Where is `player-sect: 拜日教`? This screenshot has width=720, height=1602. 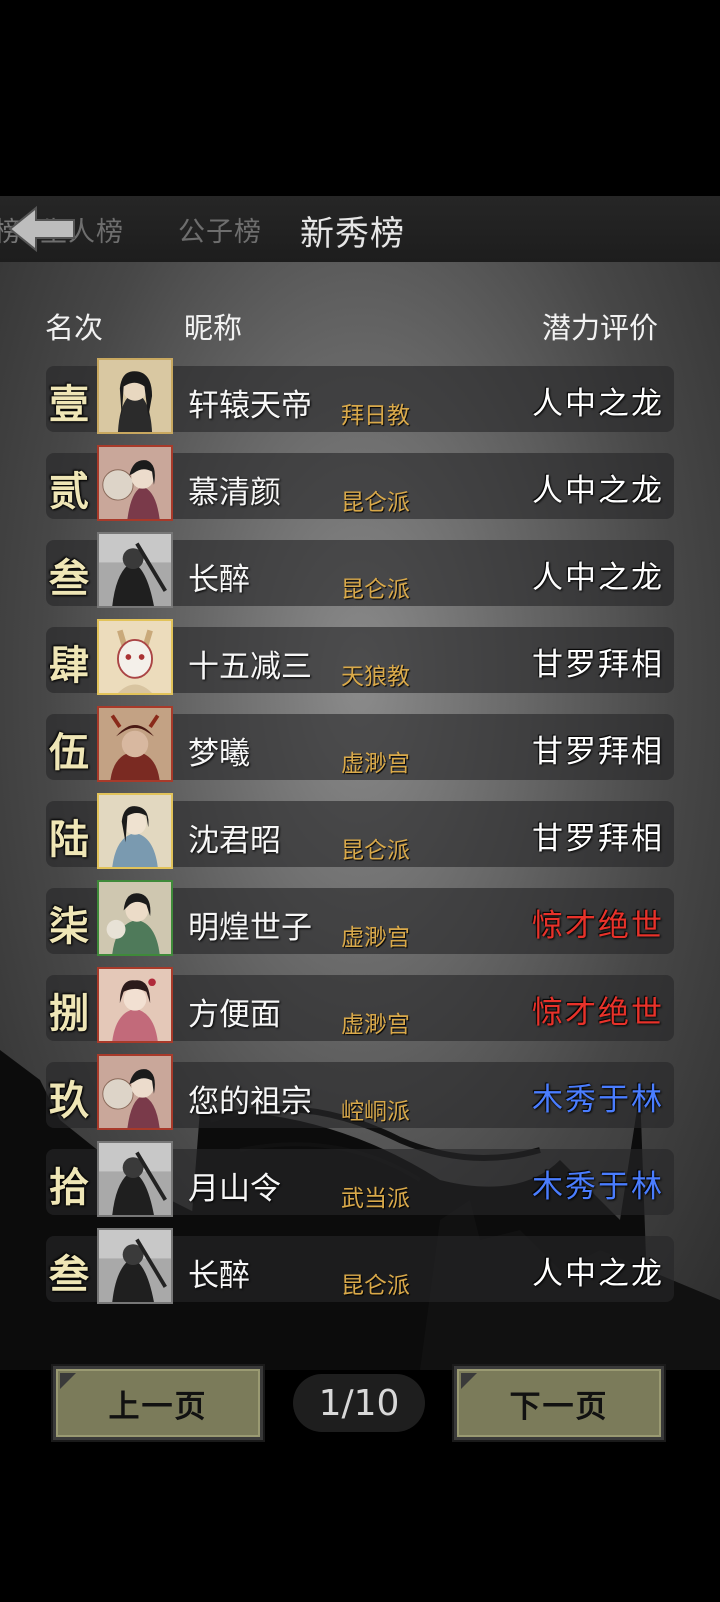 player-sect: 拜日教 is located at coordinates (375, 416).